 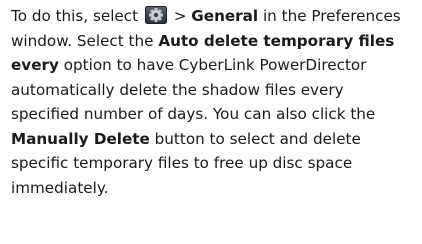 I want to click on preferences-gear-icon, so click(x=155, y=15).